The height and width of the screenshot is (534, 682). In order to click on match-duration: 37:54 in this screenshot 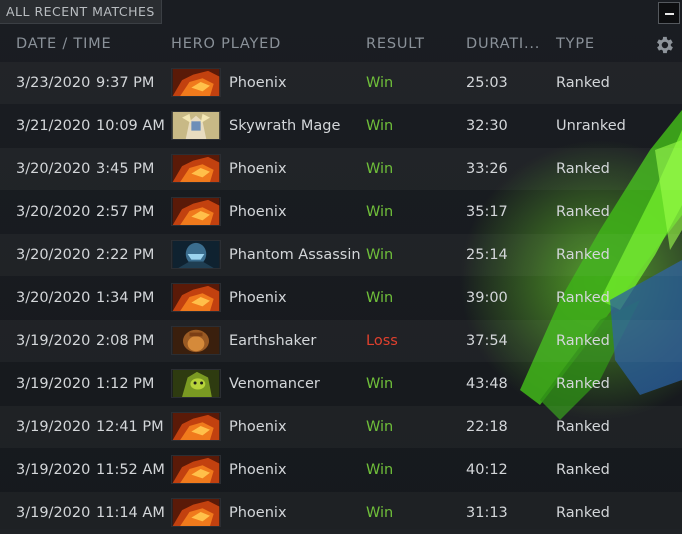, I will do `click(487, 341)`.